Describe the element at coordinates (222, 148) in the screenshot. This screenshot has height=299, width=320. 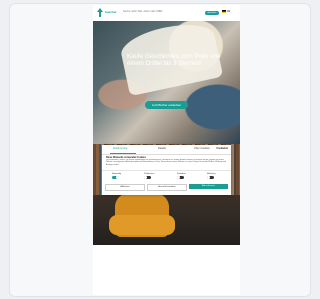
I see `cookiebot-logo: Cookiebot` at that location.